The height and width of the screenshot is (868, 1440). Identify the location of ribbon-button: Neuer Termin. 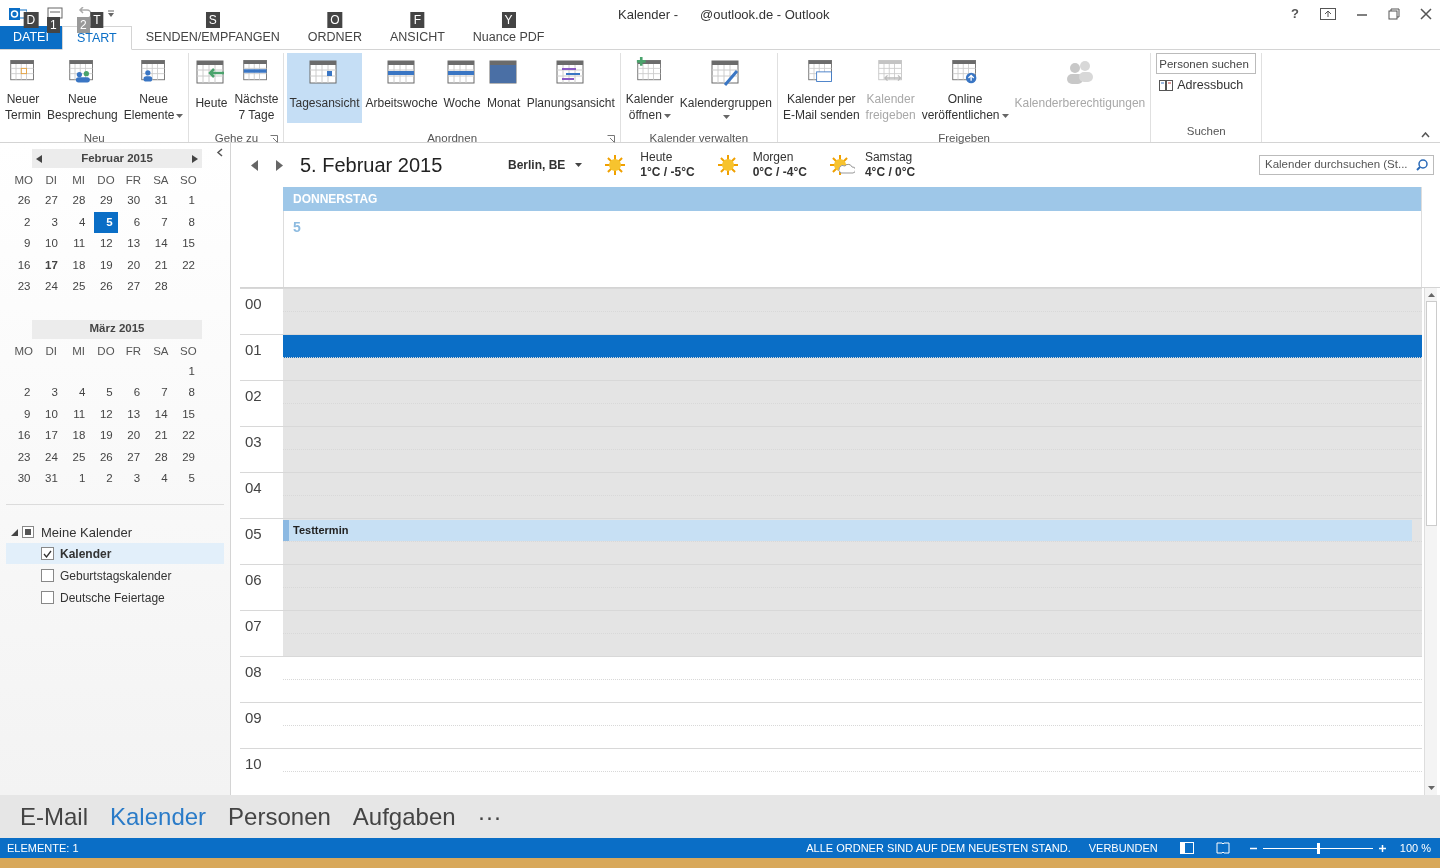
(23, 88).